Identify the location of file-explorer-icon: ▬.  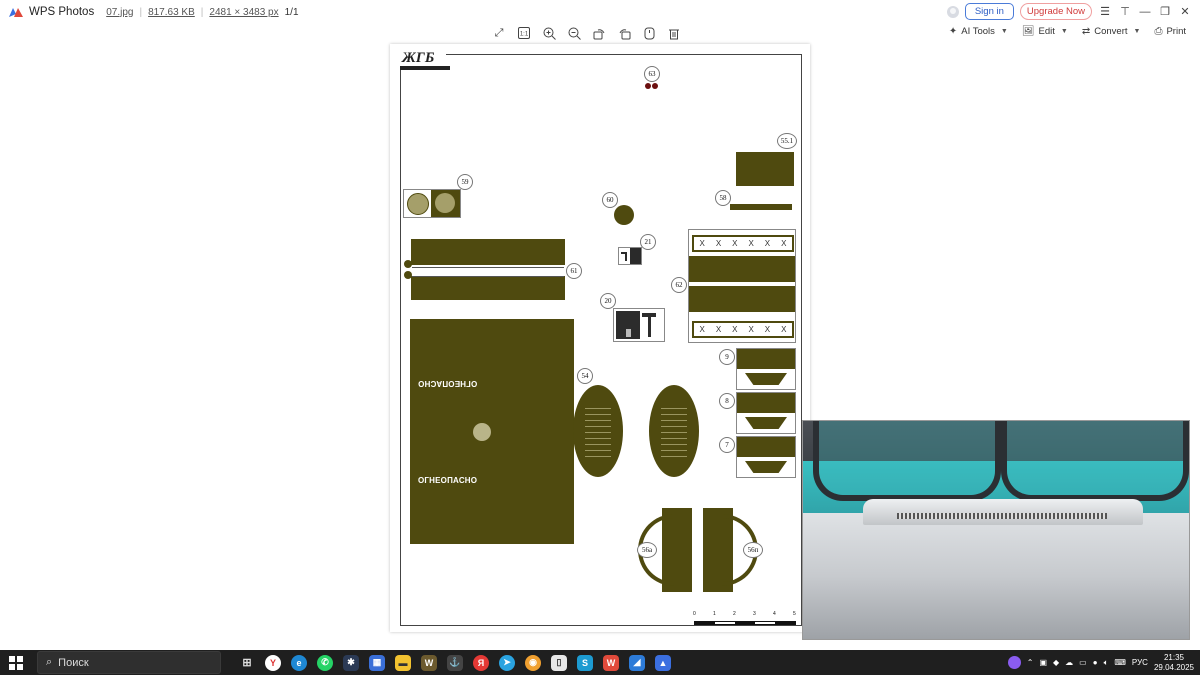
(403, 662).